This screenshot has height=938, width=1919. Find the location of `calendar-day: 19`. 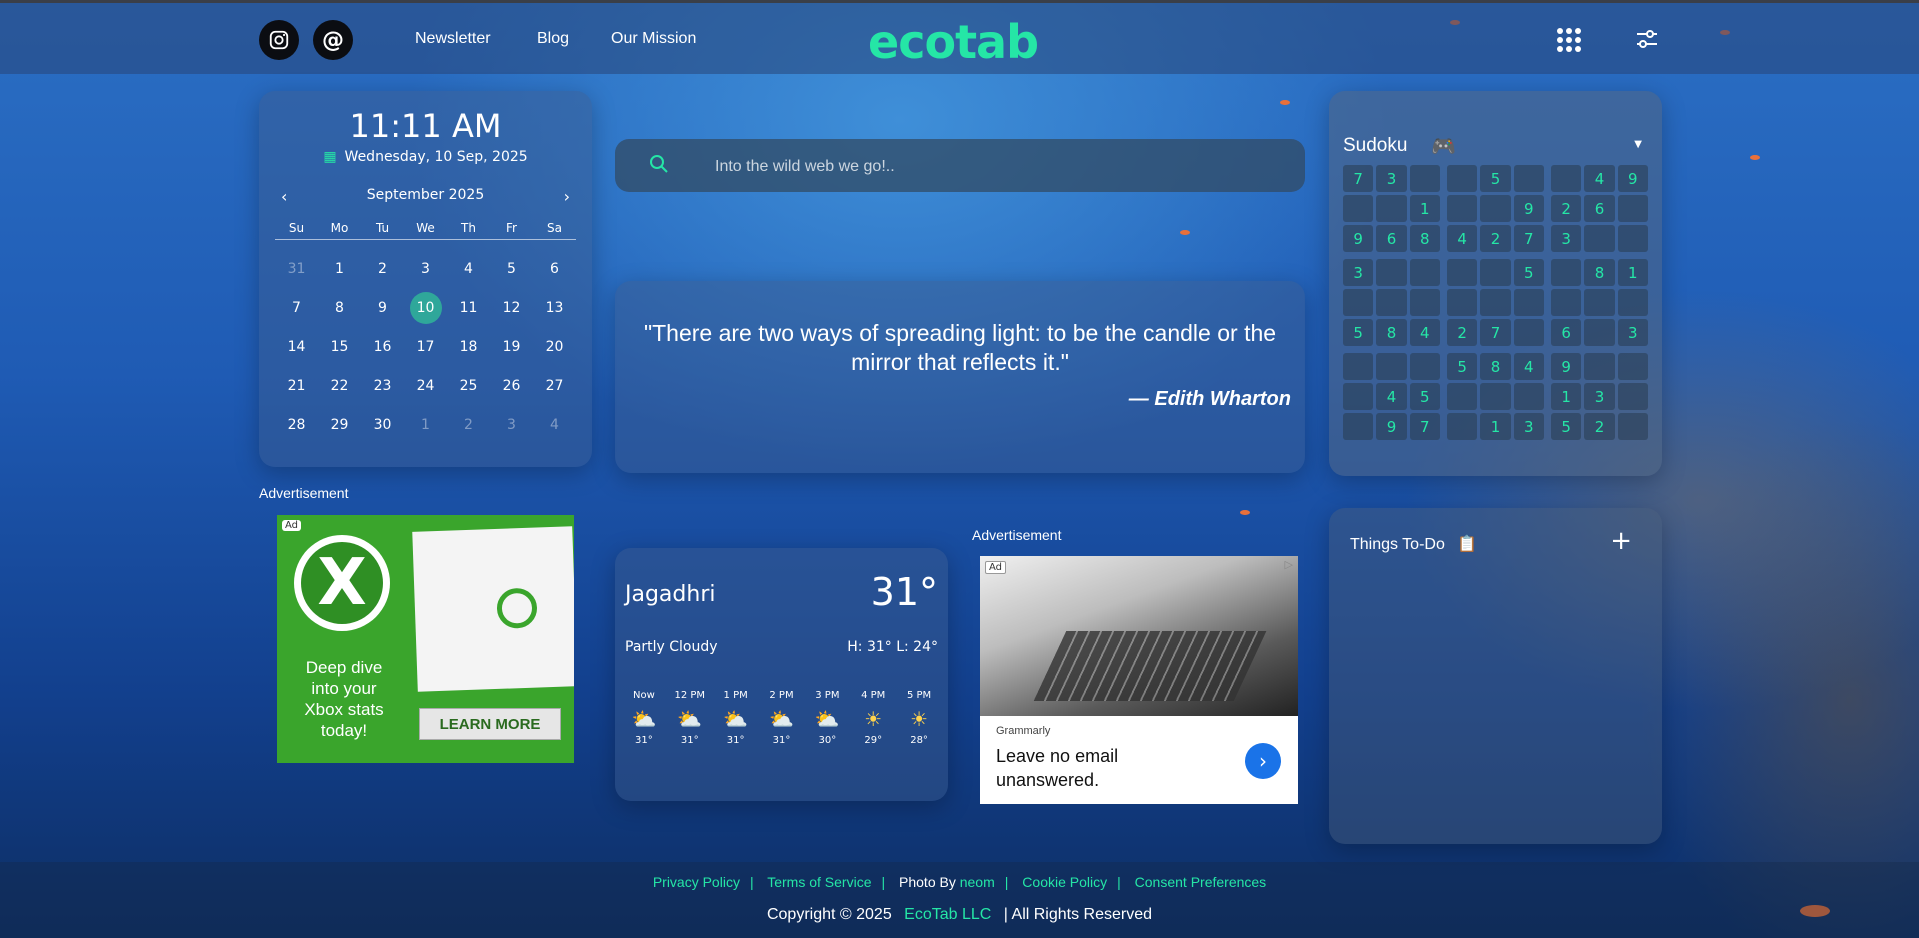

calendar-day: 19 is located at coordinates (511, 346).